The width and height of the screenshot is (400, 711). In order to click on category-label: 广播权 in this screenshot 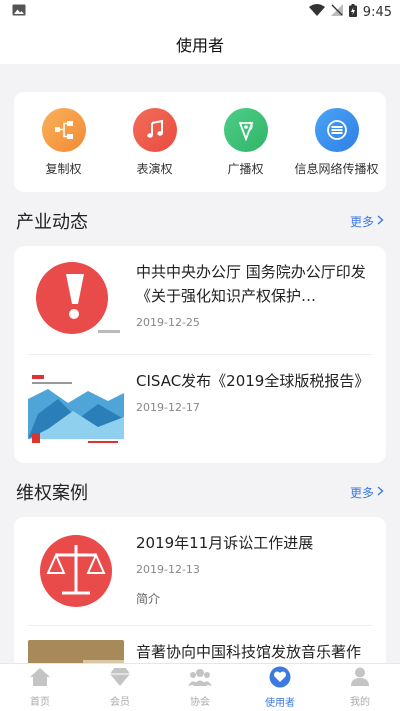, I will do `click(245, 168)`.